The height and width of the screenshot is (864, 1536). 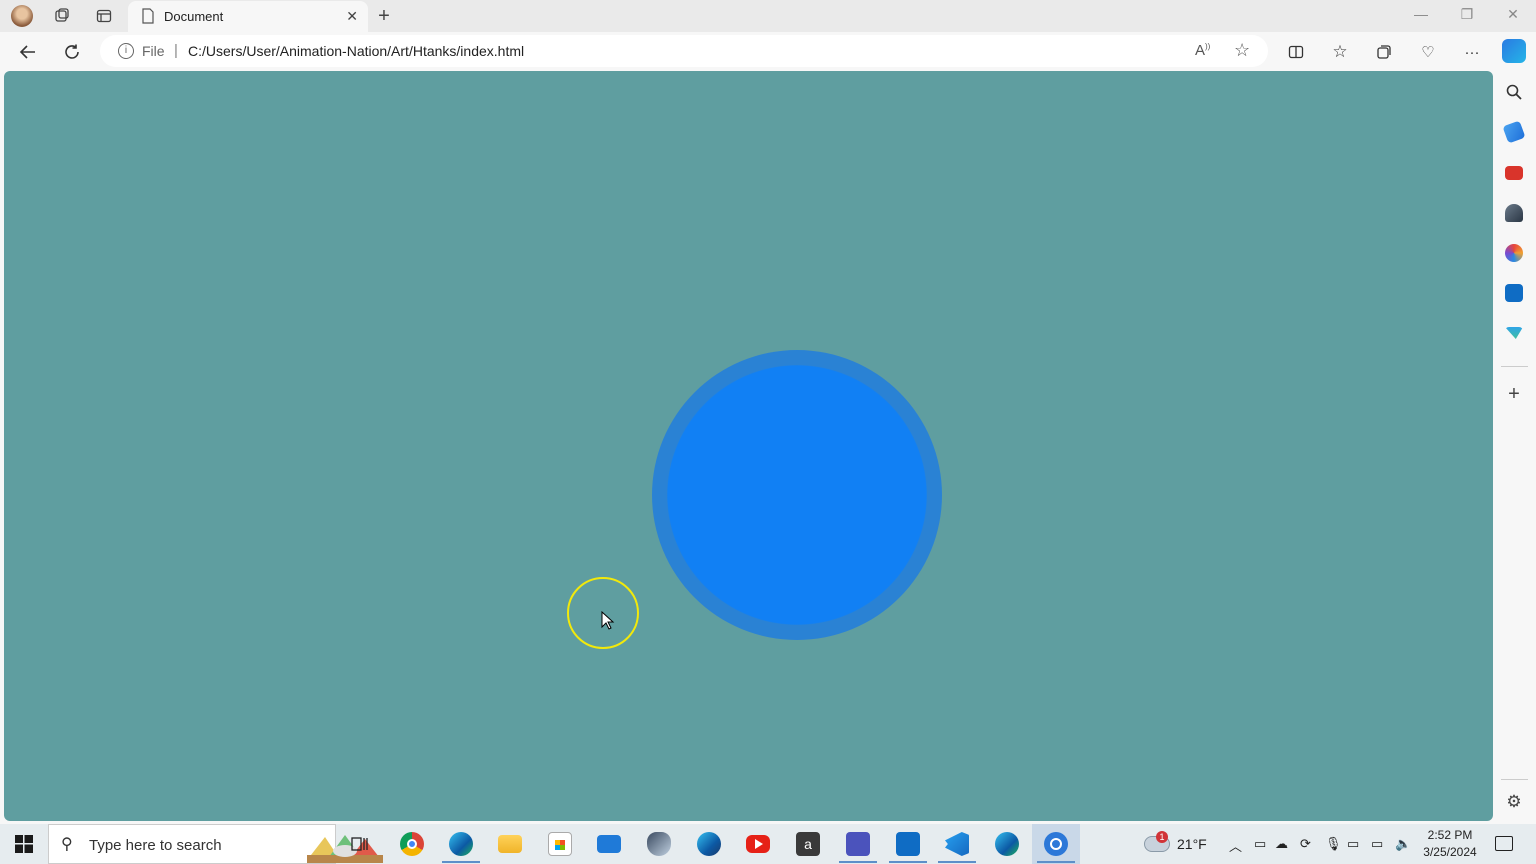 What do you see at coordinates (1514, 333) in the screenshot?
I see `drop-icon` at bounding box center [1514, 333].